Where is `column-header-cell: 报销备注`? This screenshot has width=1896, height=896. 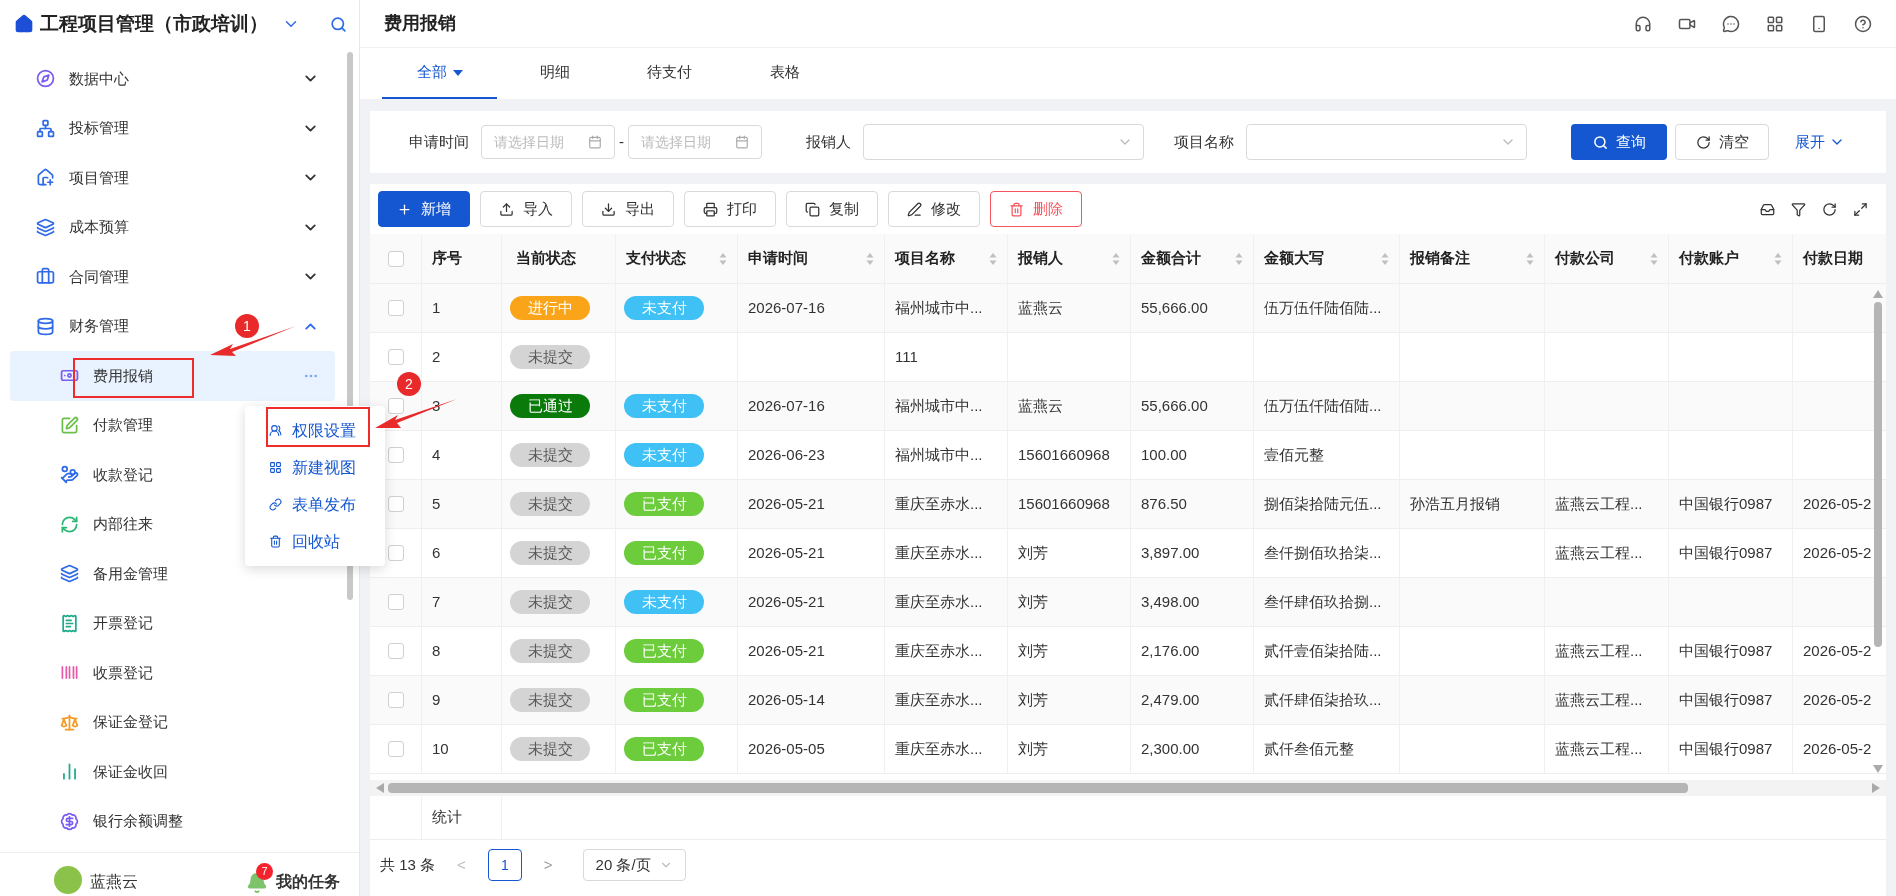
column-header-cell: 报销备注 is located at coordinates (1472, 258).